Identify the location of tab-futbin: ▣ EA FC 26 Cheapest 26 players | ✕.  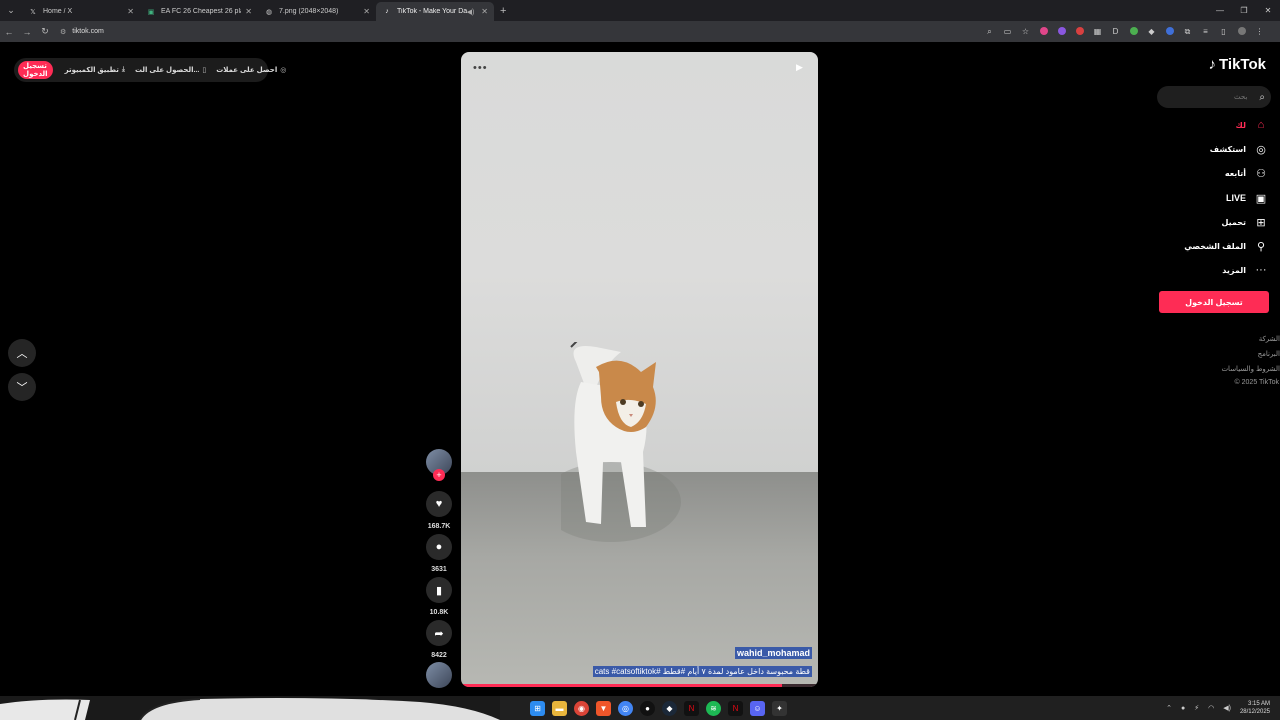
(199, 11).